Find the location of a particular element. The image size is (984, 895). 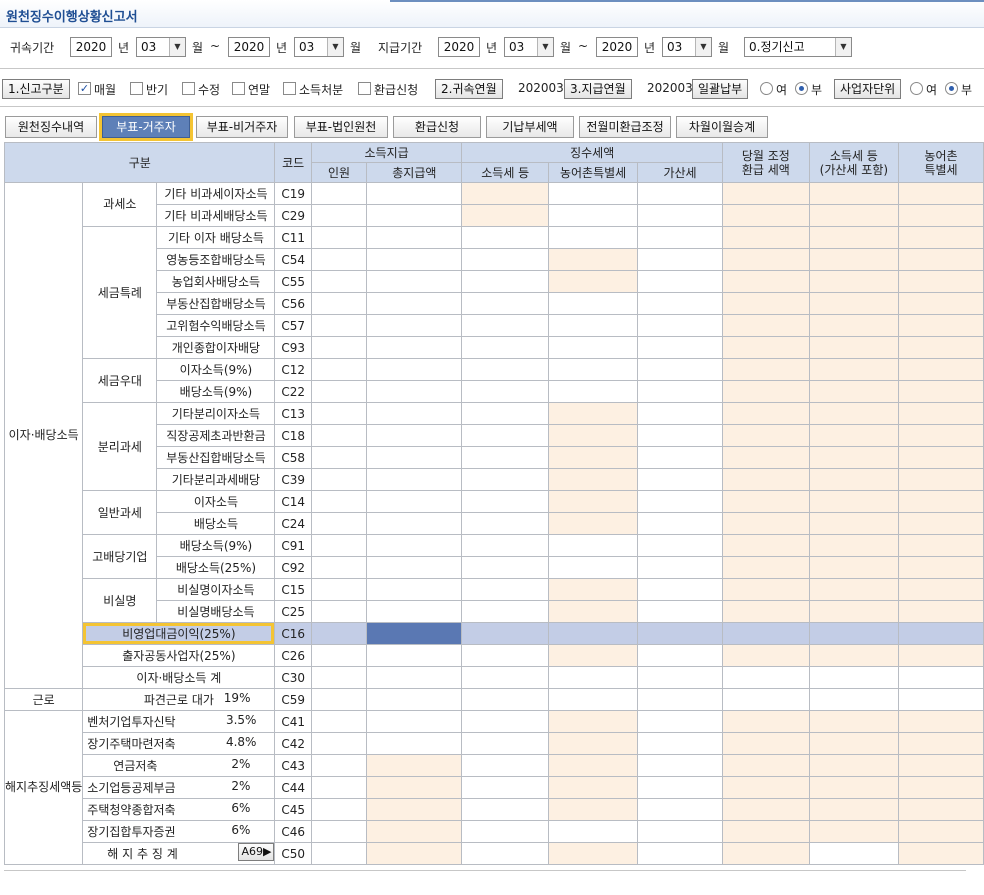

lump-payment-button: 일괄납부 is located at coordinates (720, 89).